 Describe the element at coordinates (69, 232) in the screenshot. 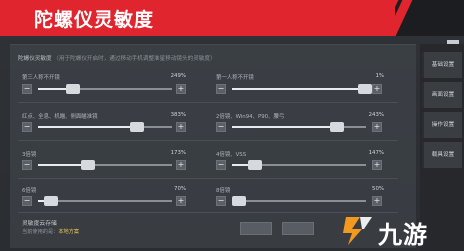

I see `cloud-save-scheme: 本地方案` at that location.